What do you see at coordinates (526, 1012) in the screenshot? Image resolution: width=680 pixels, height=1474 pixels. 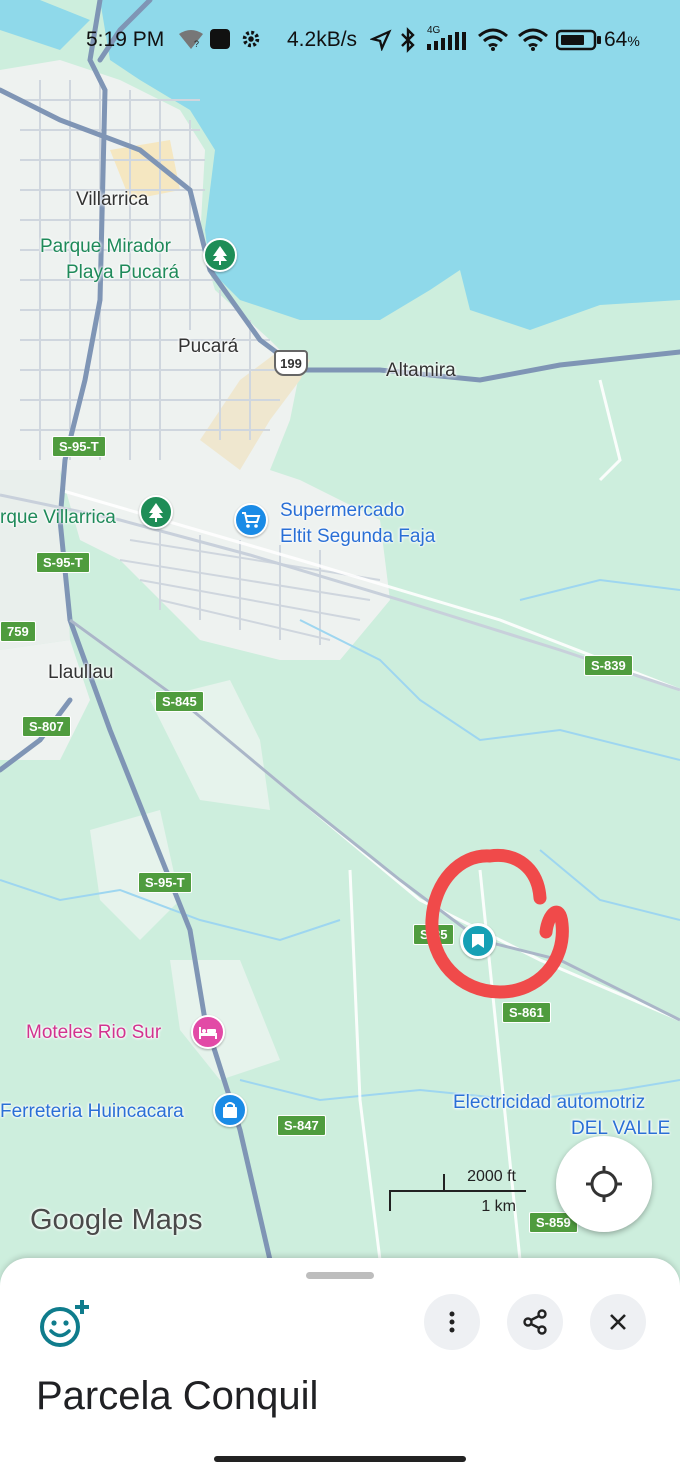 I see `road-s861-label: S-861` at bounding box center [526, 1012].